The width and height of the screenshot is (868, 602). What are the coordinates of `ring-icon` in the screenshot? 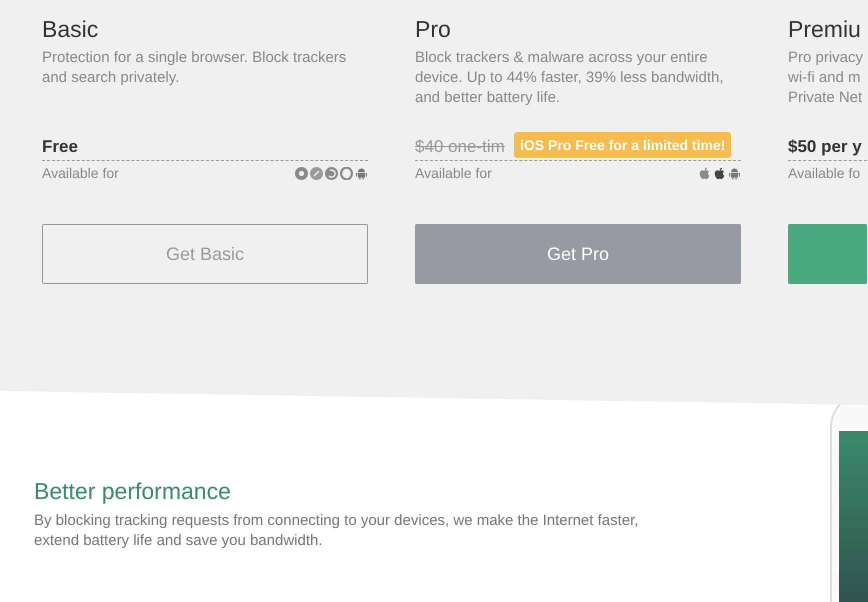 It's located at (346, 173).